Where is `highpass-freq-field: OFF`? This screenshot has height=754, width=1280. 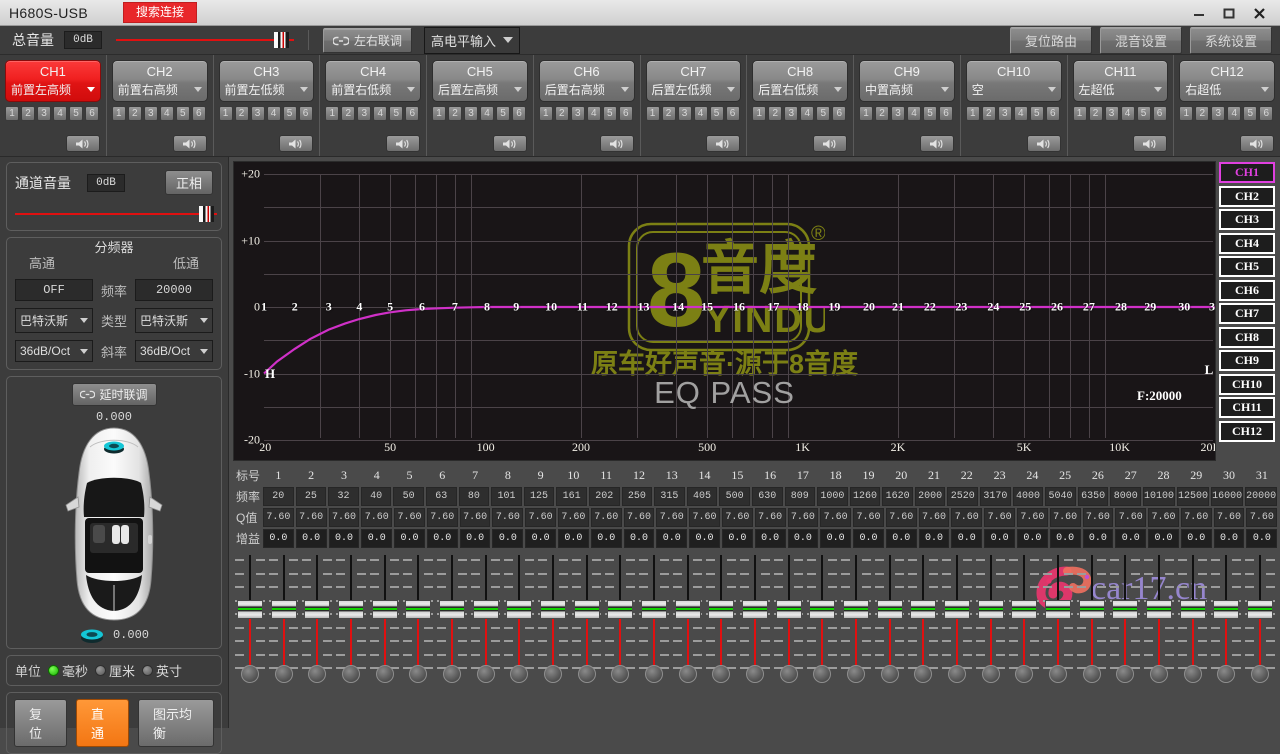
highpass-freq-field: OFF is located at coordinates (54, 290).